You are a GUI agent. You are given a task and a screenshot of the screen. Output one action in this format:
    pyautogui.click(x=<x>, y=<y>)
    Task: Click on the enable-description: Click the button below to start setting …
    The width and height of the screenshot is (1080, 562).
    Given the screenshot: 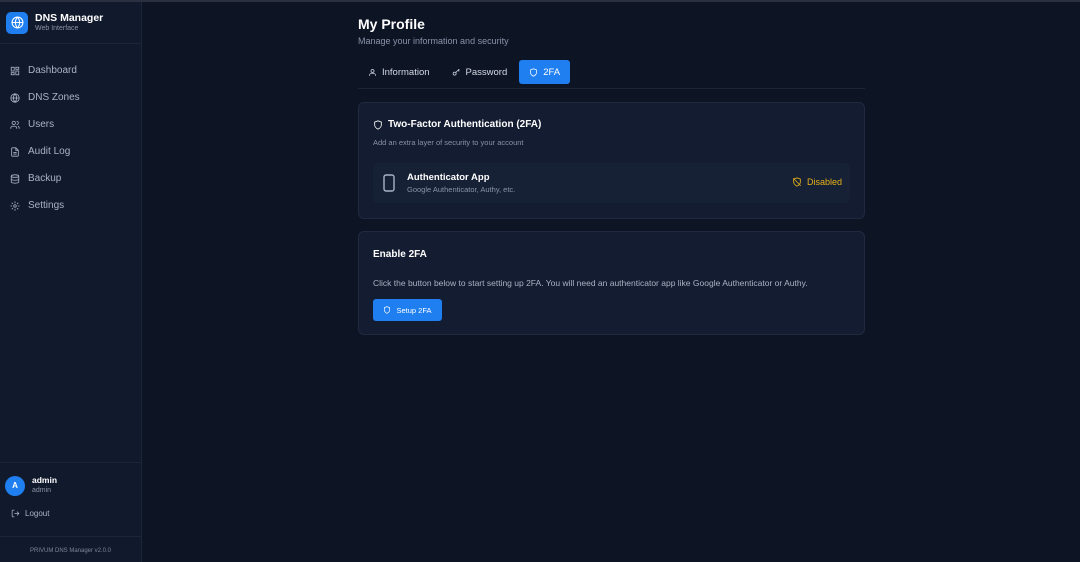 What is the action you would take?
    pyautogui.click(x=590, y=283)
    